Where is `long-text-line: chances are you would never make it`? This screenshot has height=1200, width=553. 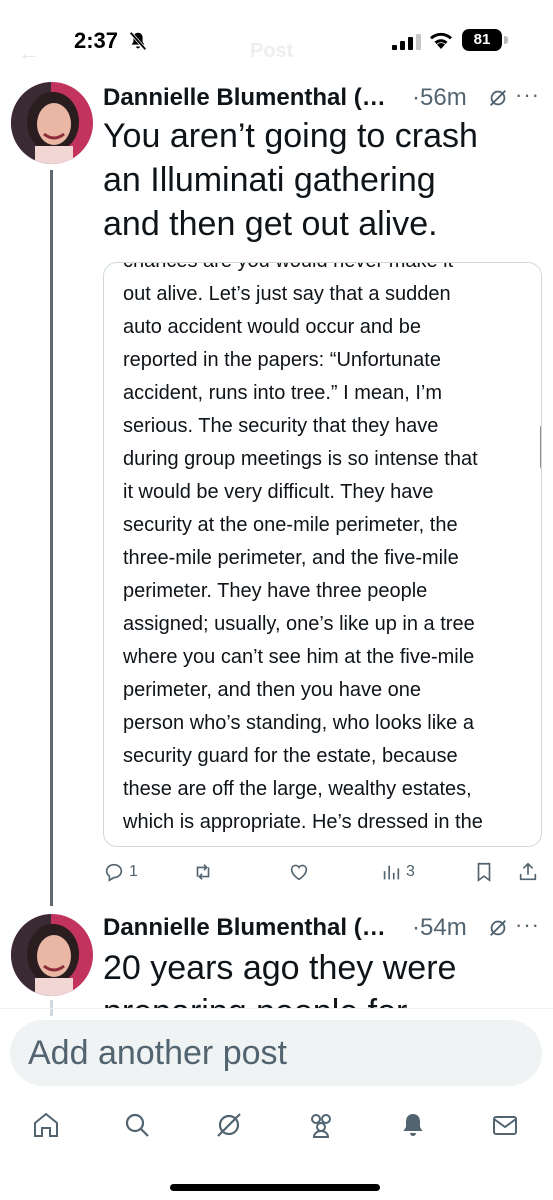 long-text-line: chances are you would never make it is located at coordinates (323, 270).